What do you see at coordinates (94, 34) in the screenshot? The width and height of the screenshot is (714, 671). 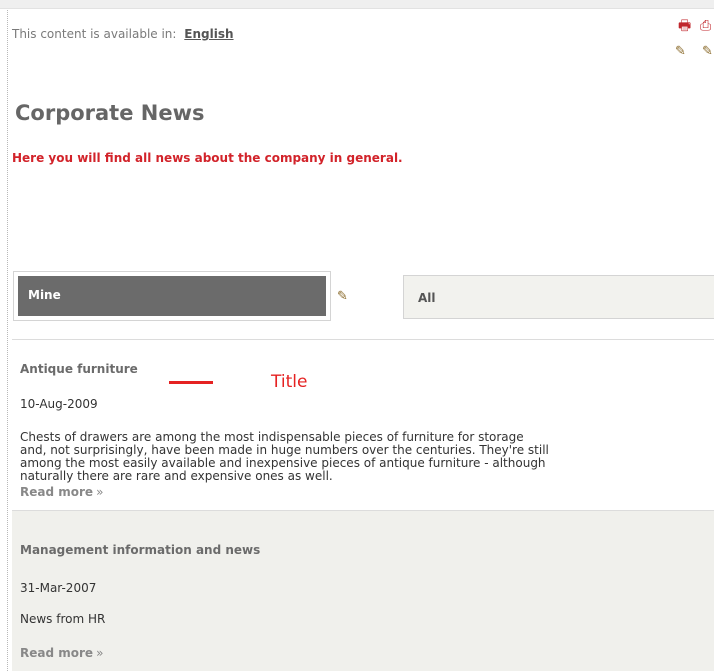 I see `availability-label: This content is available in:` at bounding box center [94, 34].